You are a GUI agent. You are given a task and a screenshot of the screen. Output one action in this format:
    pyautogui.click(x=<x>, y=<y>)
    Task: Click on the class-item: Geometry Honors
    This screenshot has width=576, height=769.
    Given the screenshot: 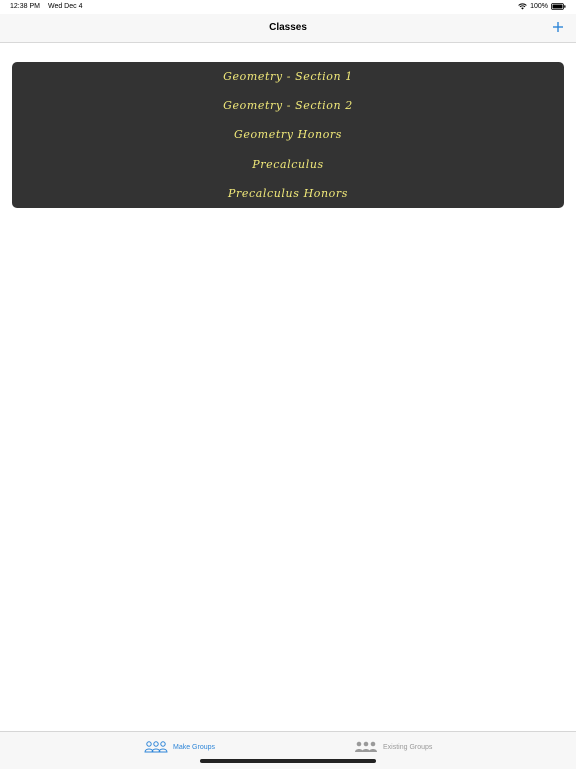 What is the action you would take?
    pyautogui.click(x=288, y=134)
    